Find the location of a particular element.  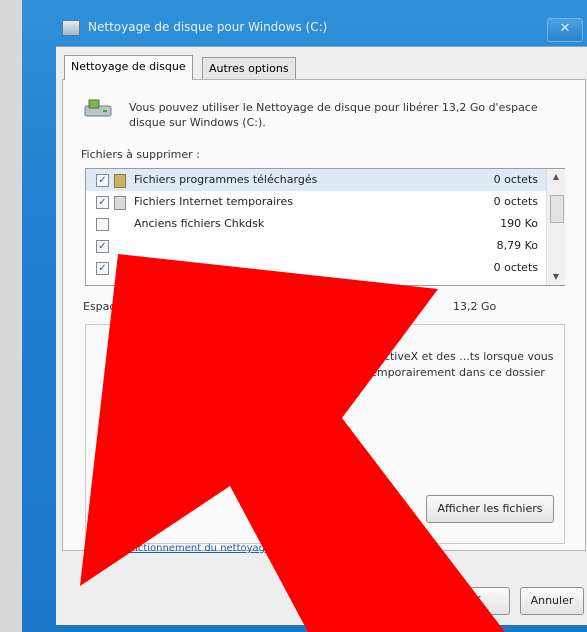

file-size: 8,79 Ko is located at coordinates (517, 245).